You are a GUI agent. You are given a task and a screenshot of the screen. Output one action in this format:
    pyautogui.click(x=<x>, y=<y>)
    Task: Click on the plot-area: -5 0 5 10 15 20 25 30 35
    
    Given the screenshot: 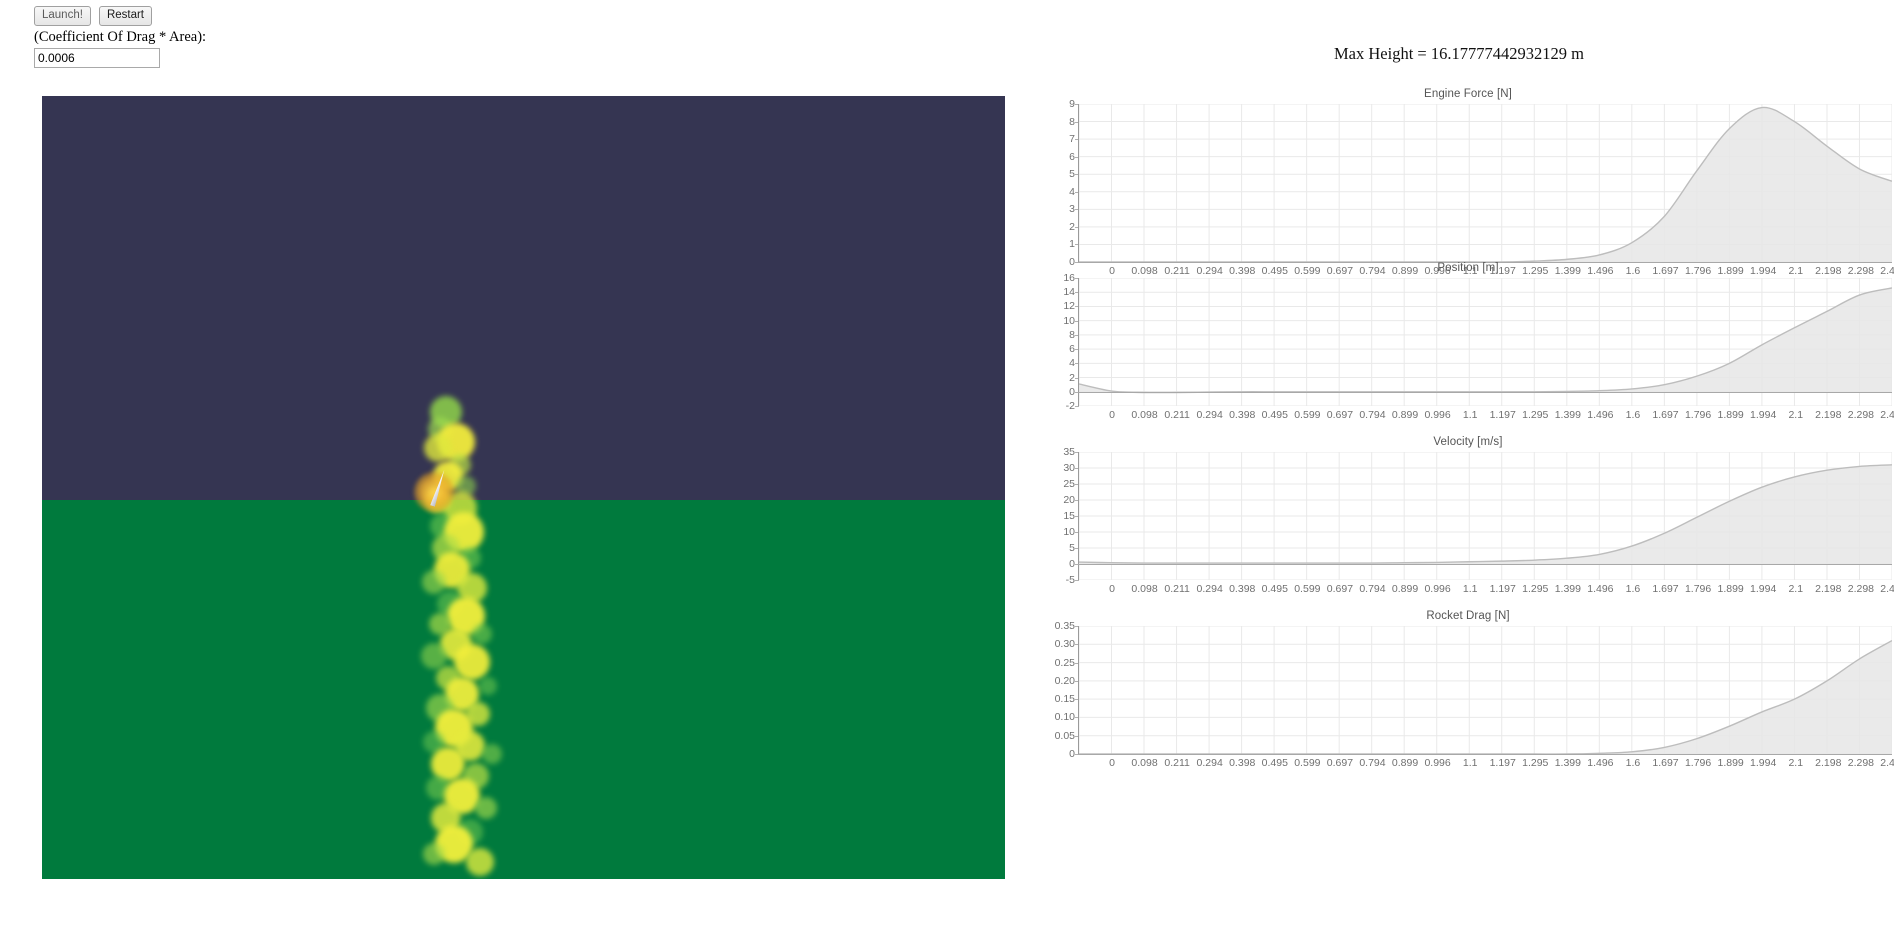 What is the action you would take?
    pyautogui.click(x=1468, y=516)
    